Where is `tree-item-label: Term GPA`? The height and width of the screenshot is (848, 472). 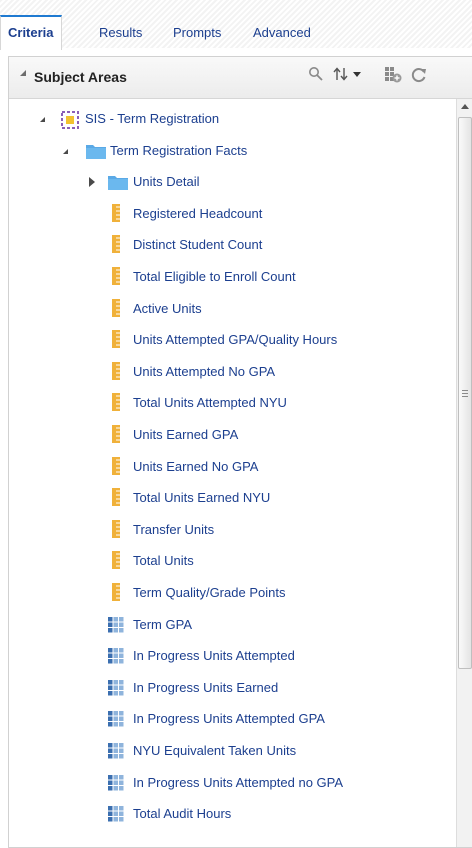
tree-item-label: Term GPA is located at coordinates (162, 624).